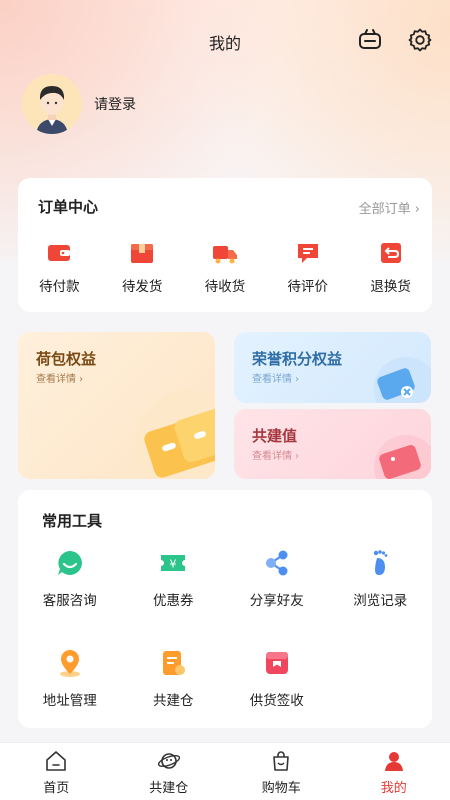 This screenshot has height=800, width=450. Describe the element at coordinates (277, 578) in the screenshot. I see `tool-share-friends: 分享好友` at that location.